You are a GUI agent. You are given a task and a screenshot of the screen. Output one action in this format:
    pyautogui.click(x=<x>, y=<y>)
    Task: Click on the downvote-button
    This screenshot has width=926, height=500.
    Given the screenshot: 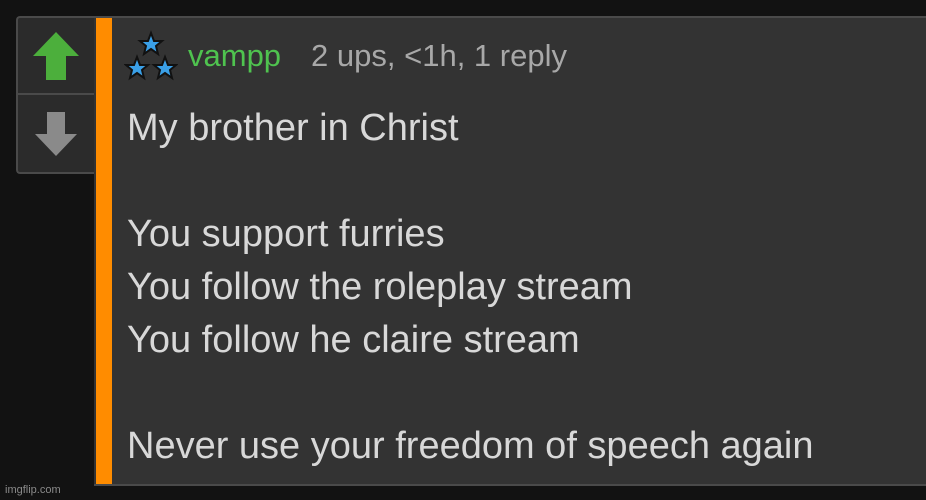 What is the action you would take?
    pyautogui.click(x=56, y=133)
    